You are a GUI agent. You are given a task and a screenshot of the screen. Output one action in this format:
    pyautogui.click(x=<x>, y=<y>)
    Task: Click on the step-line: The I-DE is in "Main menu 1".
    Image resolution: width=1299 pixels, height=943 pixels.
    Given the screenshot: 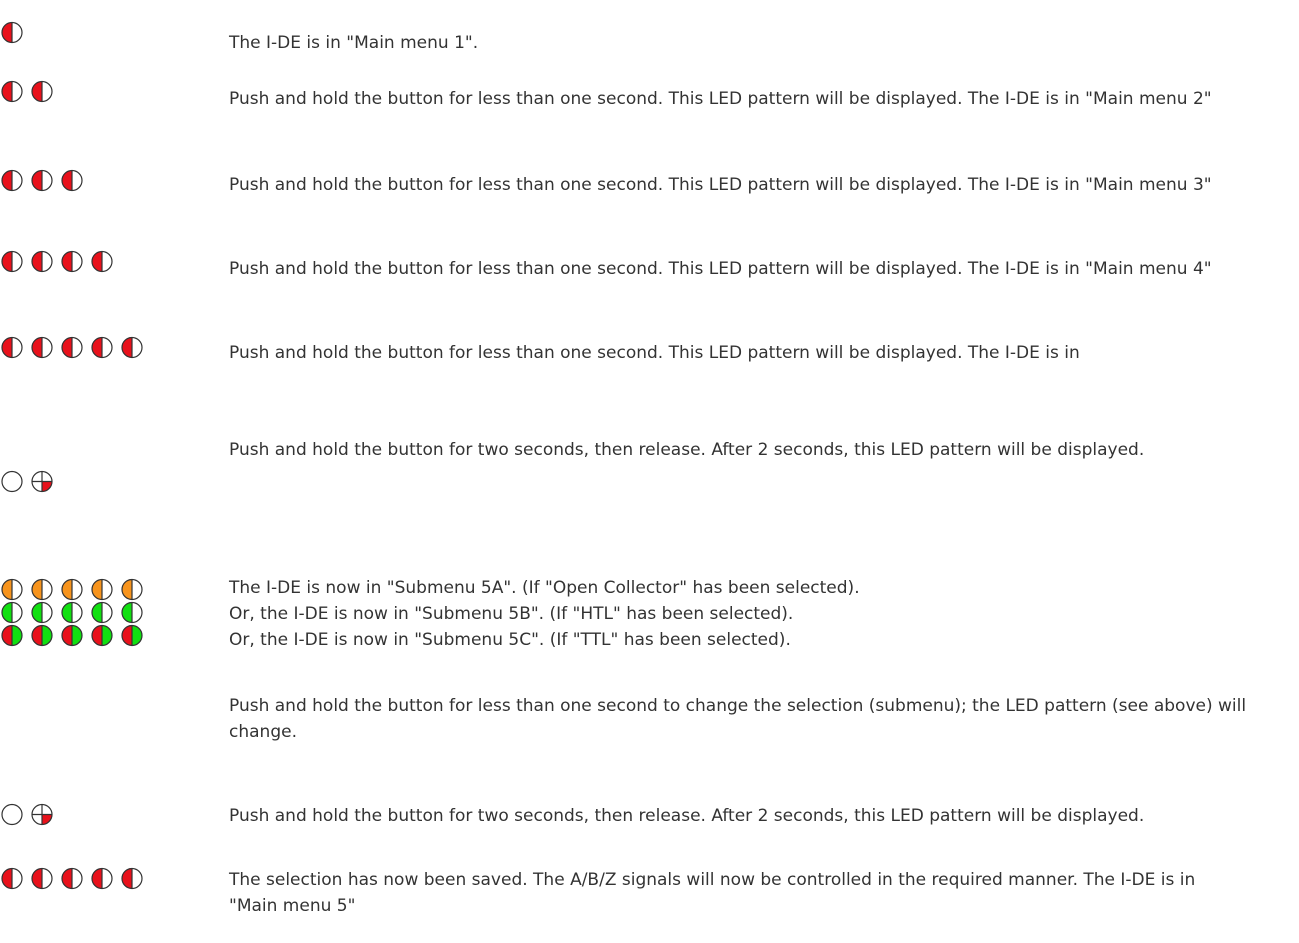 What is the action you would take?
    pyautogui.click(x=354, y=43)
    